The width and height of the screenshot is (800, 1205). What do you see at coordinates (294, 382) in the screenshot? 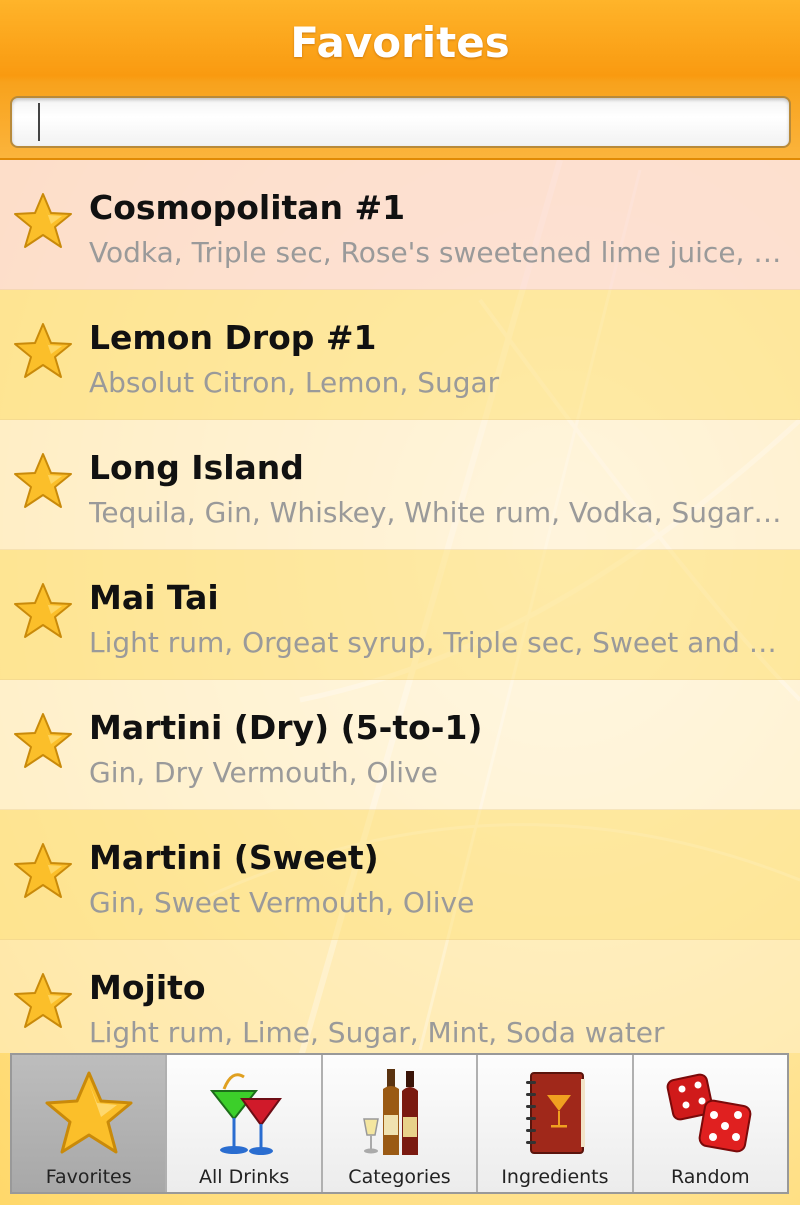
I see `drink-ingredients: Absolut Citron, Lemon, Sugar` at bounding box center [294, 382].